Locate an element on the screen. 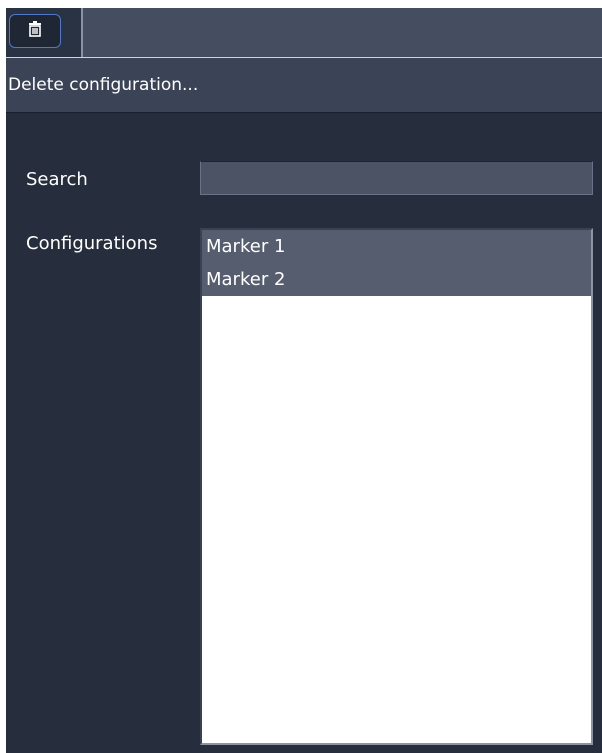 The width and height of the screenshot is (602, 753). search-input is located at coordinates (396, 178).